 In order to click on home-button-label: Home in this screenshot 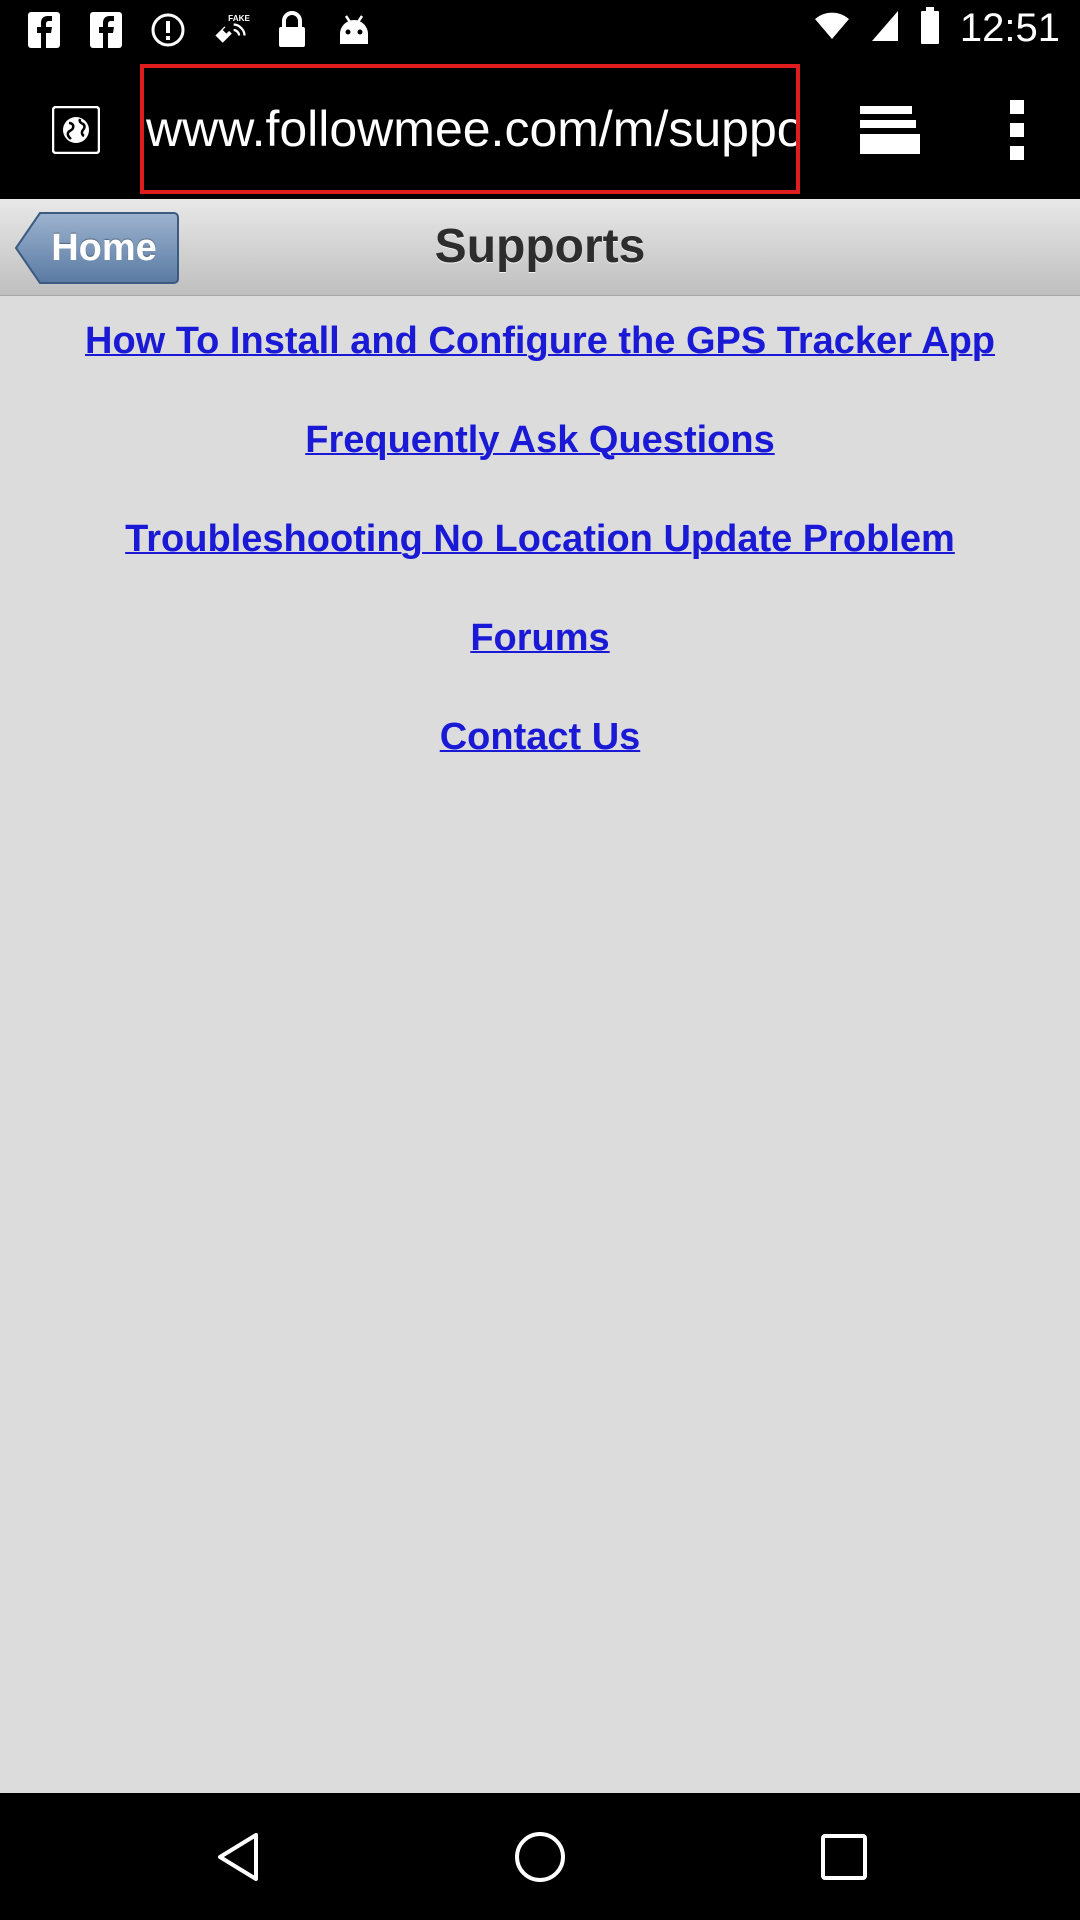, I will do `click(104, 247)`.